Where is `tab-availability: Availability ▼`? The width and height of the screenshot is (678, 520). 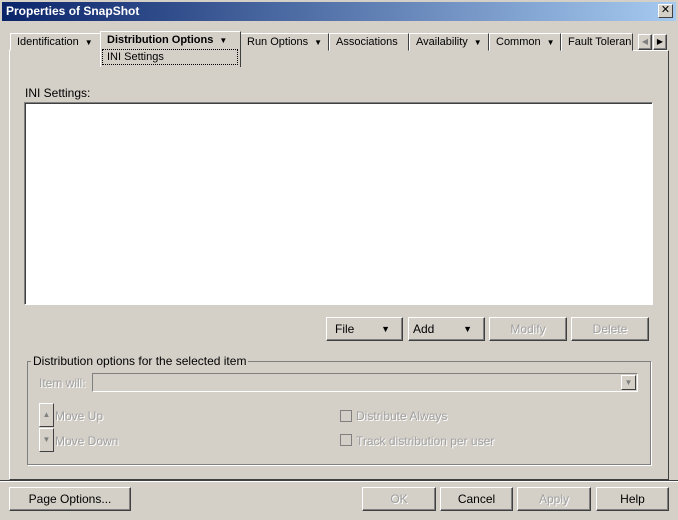 tab-availability: Availability ▼ is located at coordinates (449, 42).